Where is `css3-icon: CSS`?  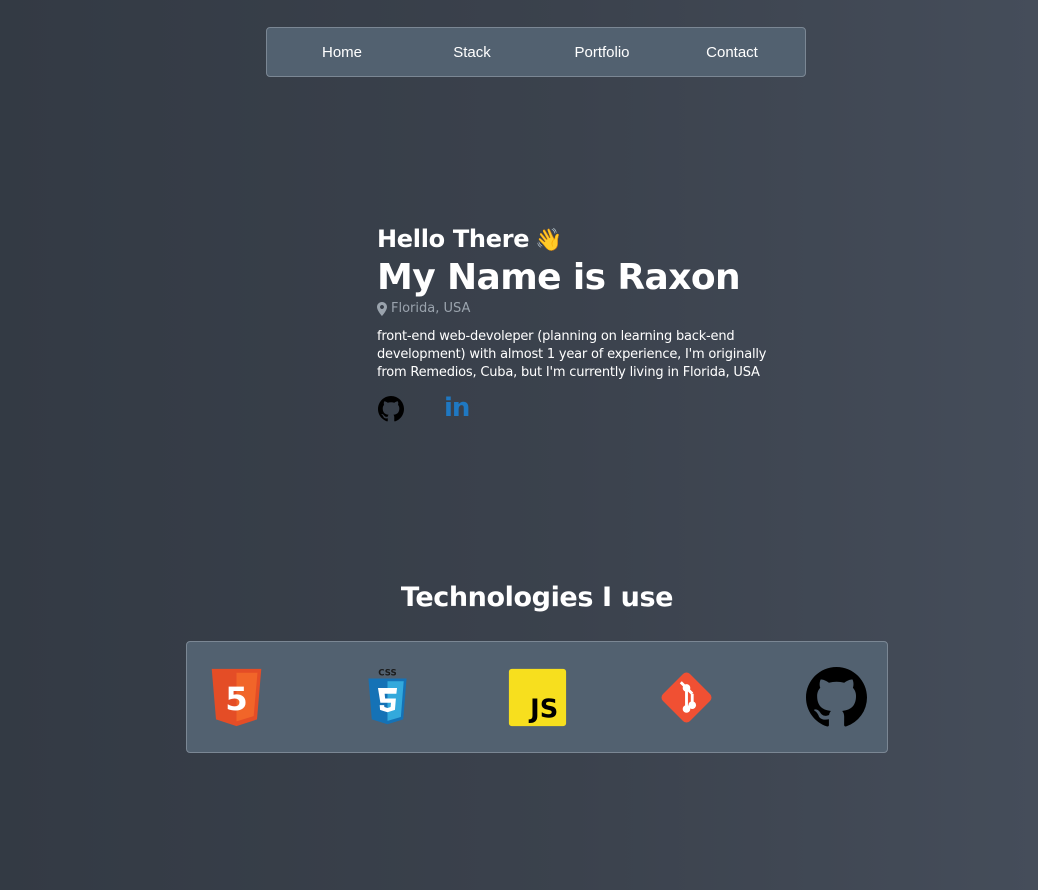 css3-icon: CSS is located at coordinates (387, 697).